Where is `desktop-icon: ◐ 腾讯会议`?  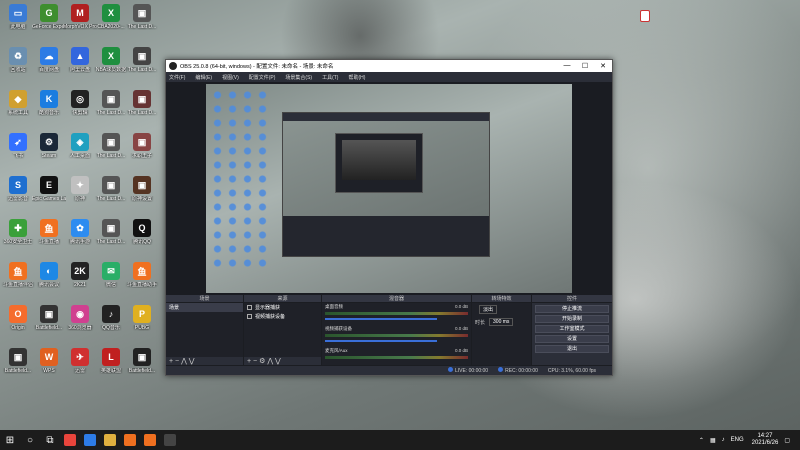 desktop-icon: ◐ 腾讯会议 is located at coordinates (49, 275).